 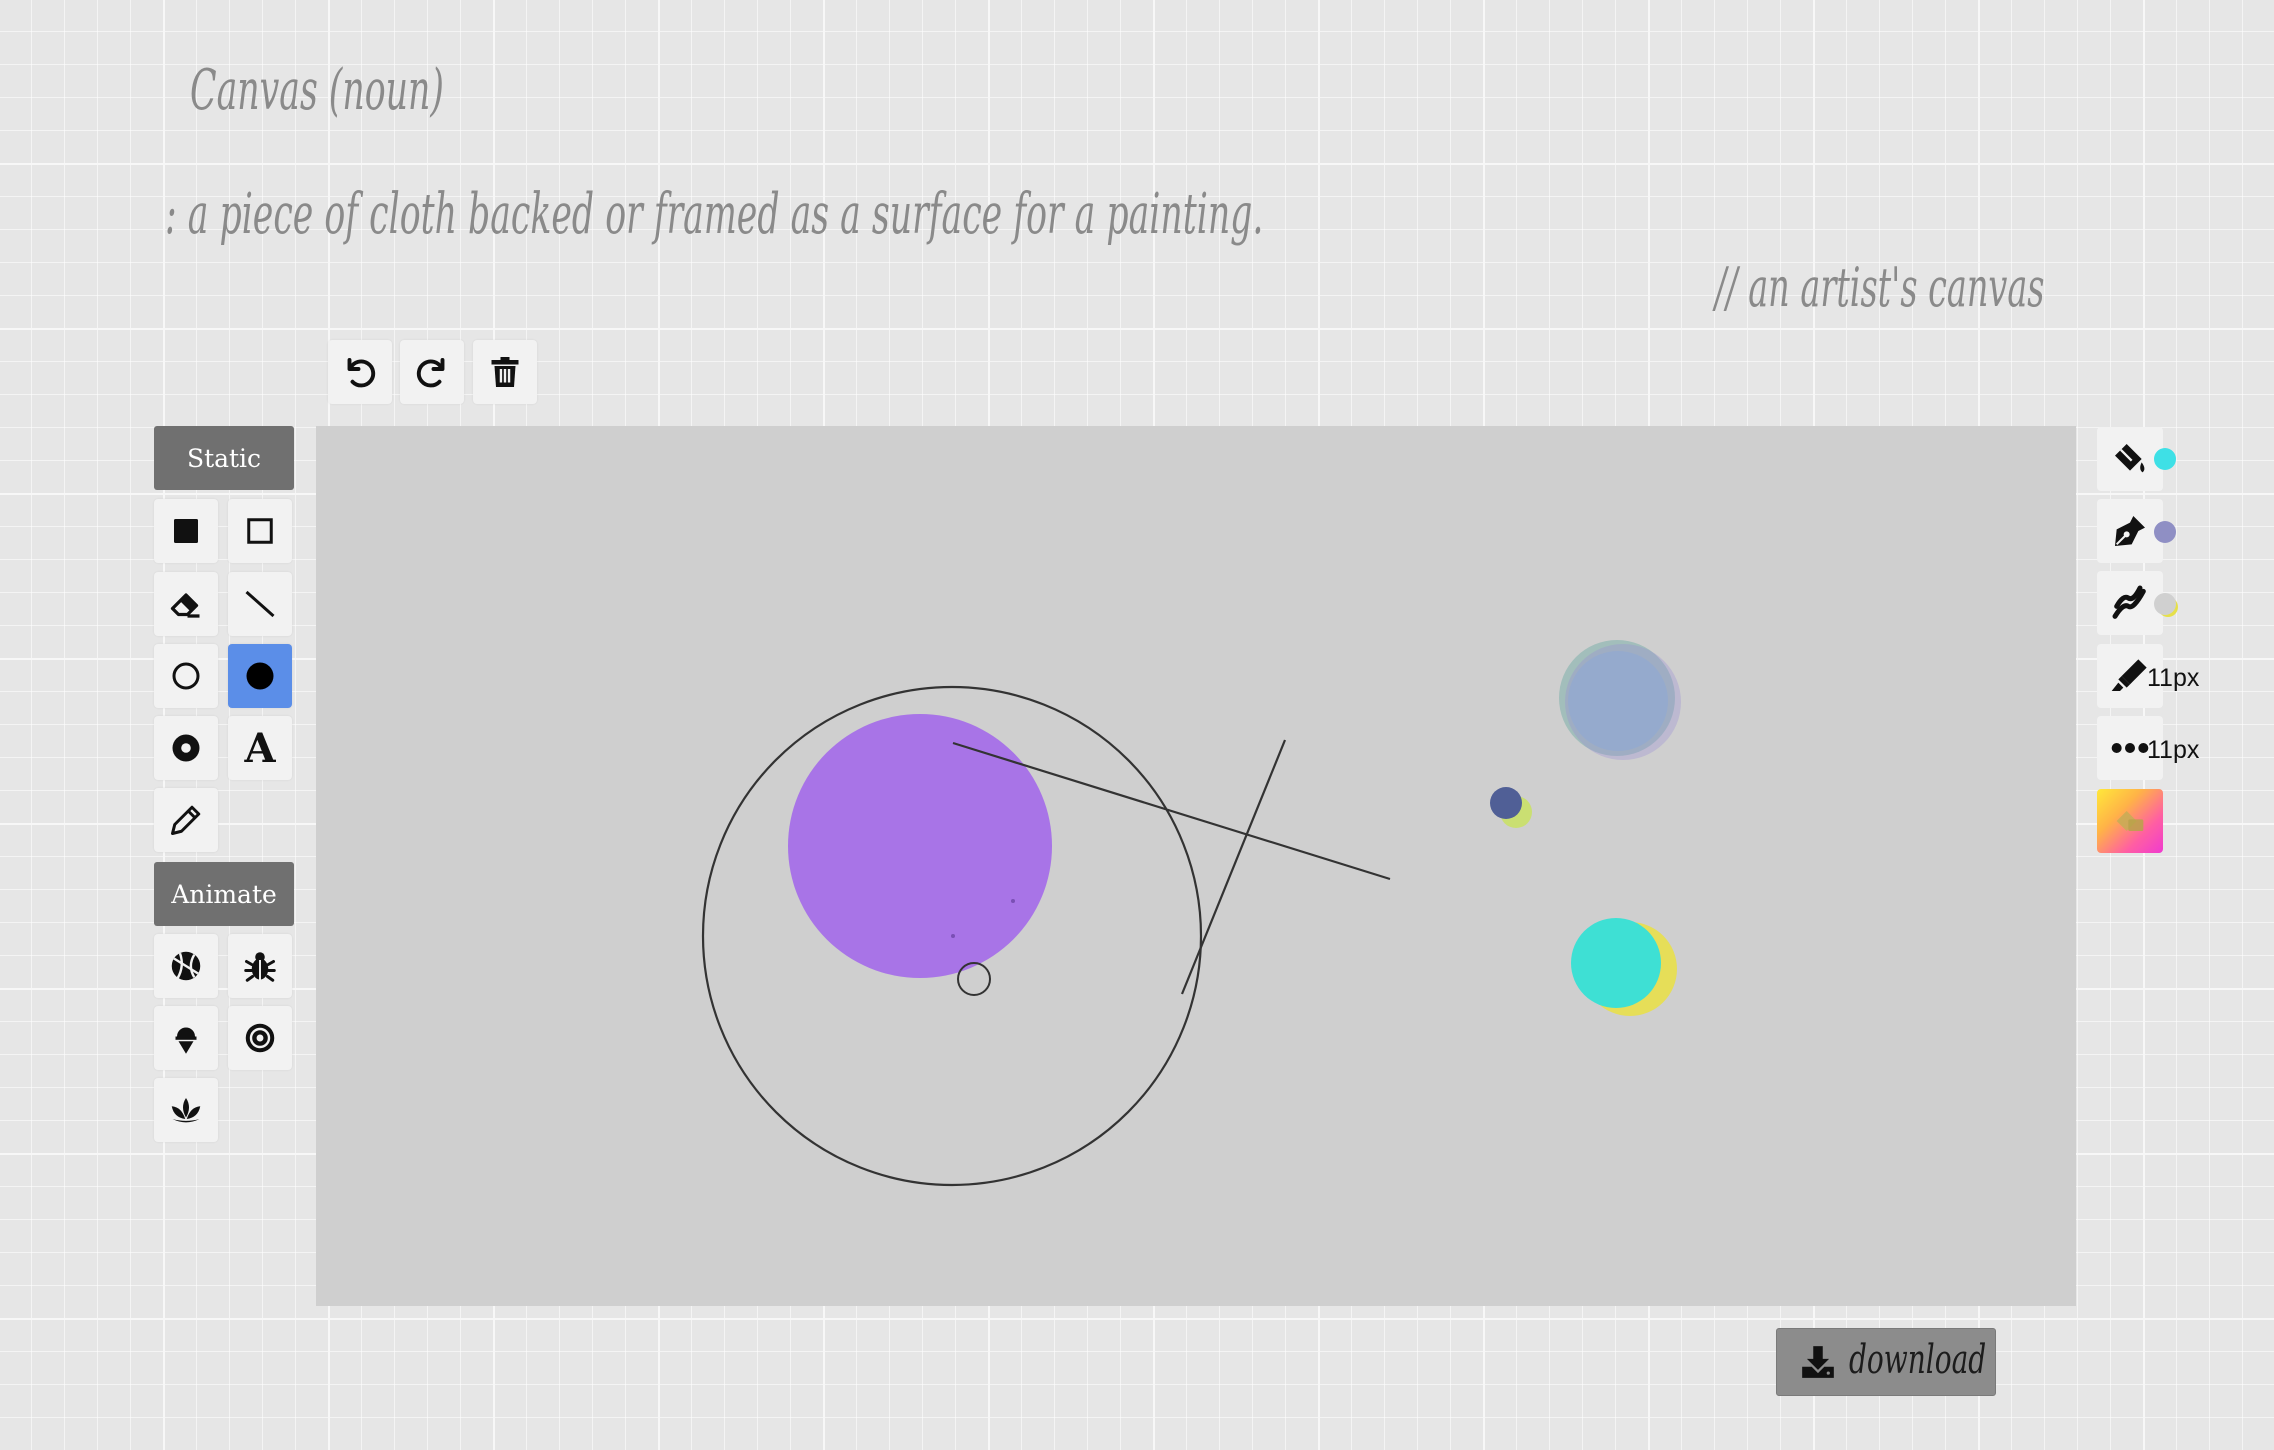 I want to click on filled-square-icon, so click(x=186, y=531).